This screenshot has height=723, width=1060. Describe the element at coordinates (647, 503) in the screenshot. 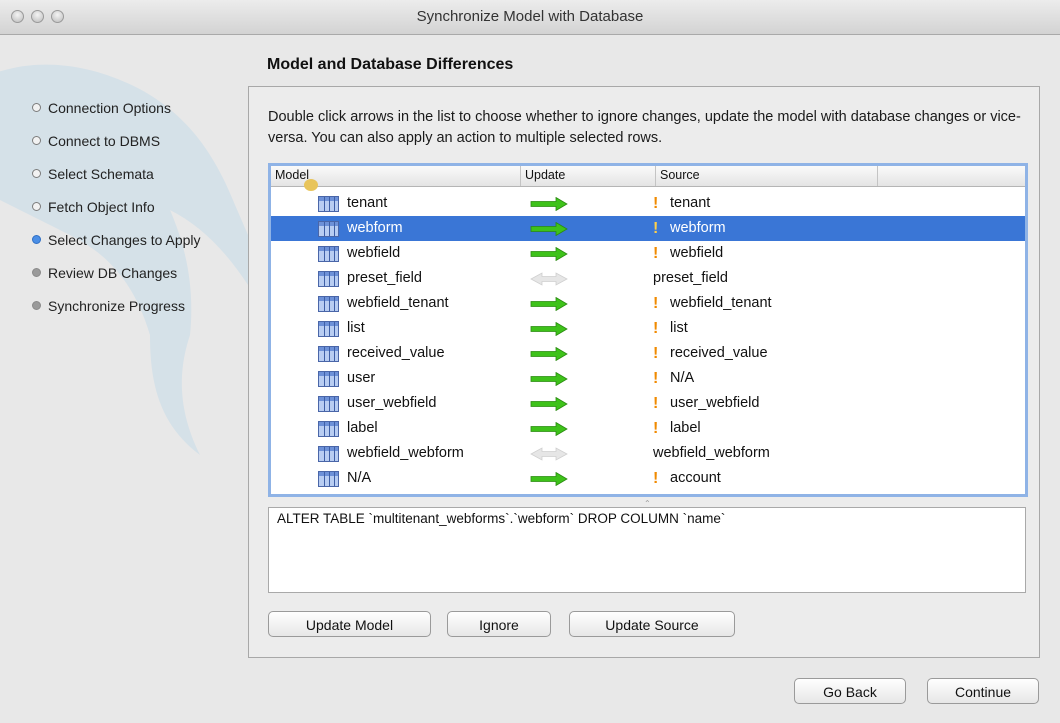

I see `splitter-handle: ⌃` at that location.